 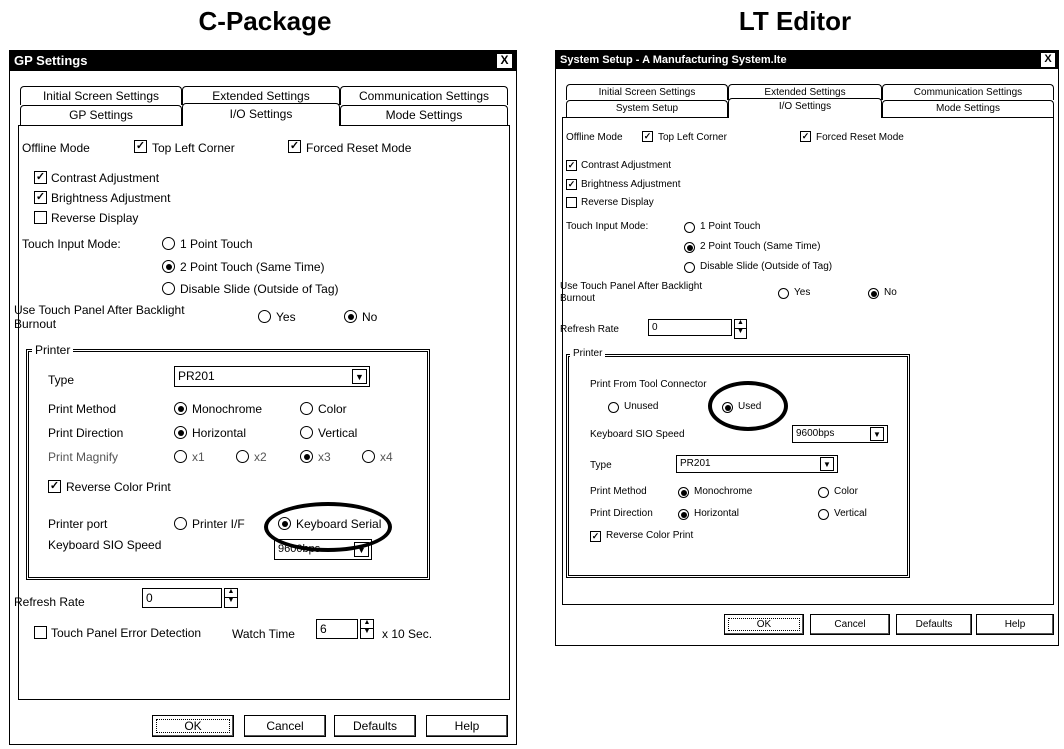 What do you see at coordinates (617, 202) in the screenshot?
I see `reverse-display-label: Reverse Display` at bounding box center [617, 202].